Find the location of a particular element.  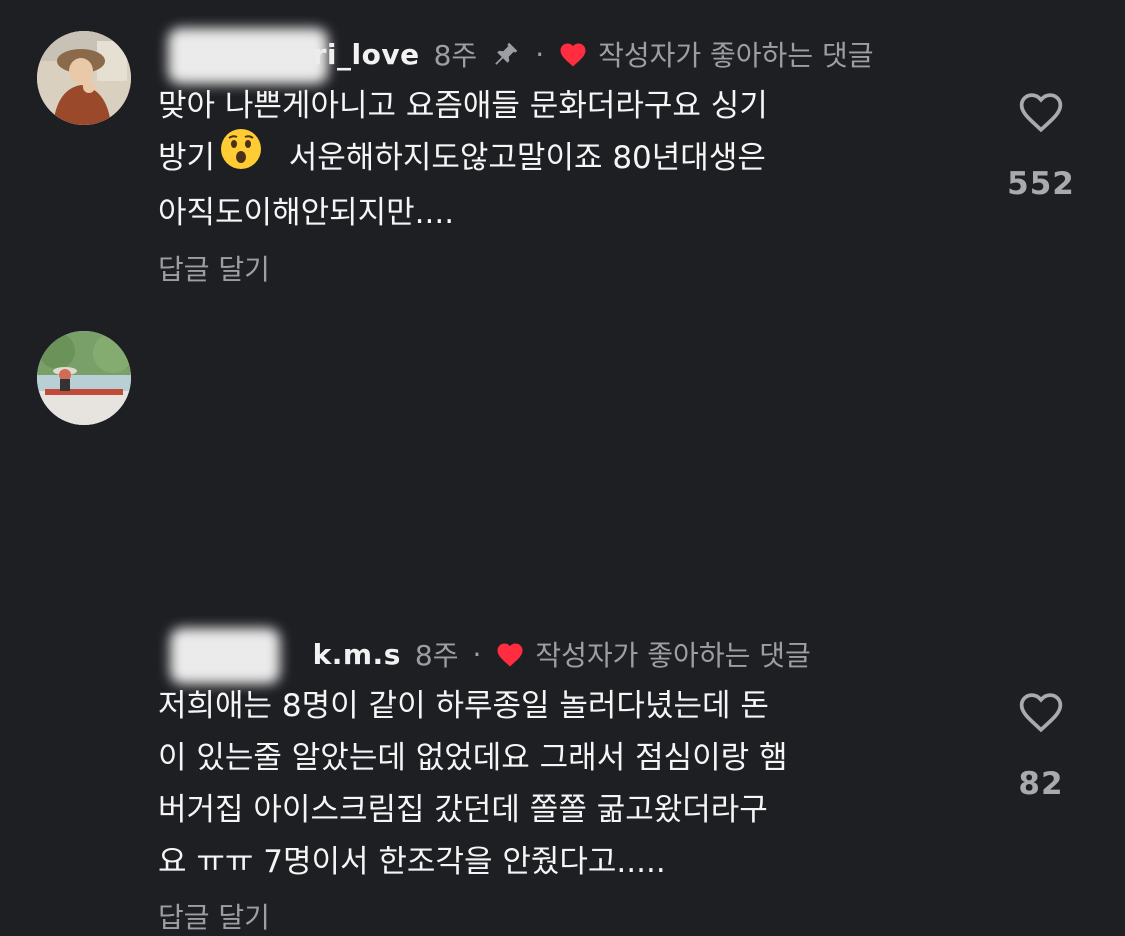

comment-header: XXXXXXXri_love 8주 · 작성자가 좋아하는 댓글 is located at coordinates (516, 55).